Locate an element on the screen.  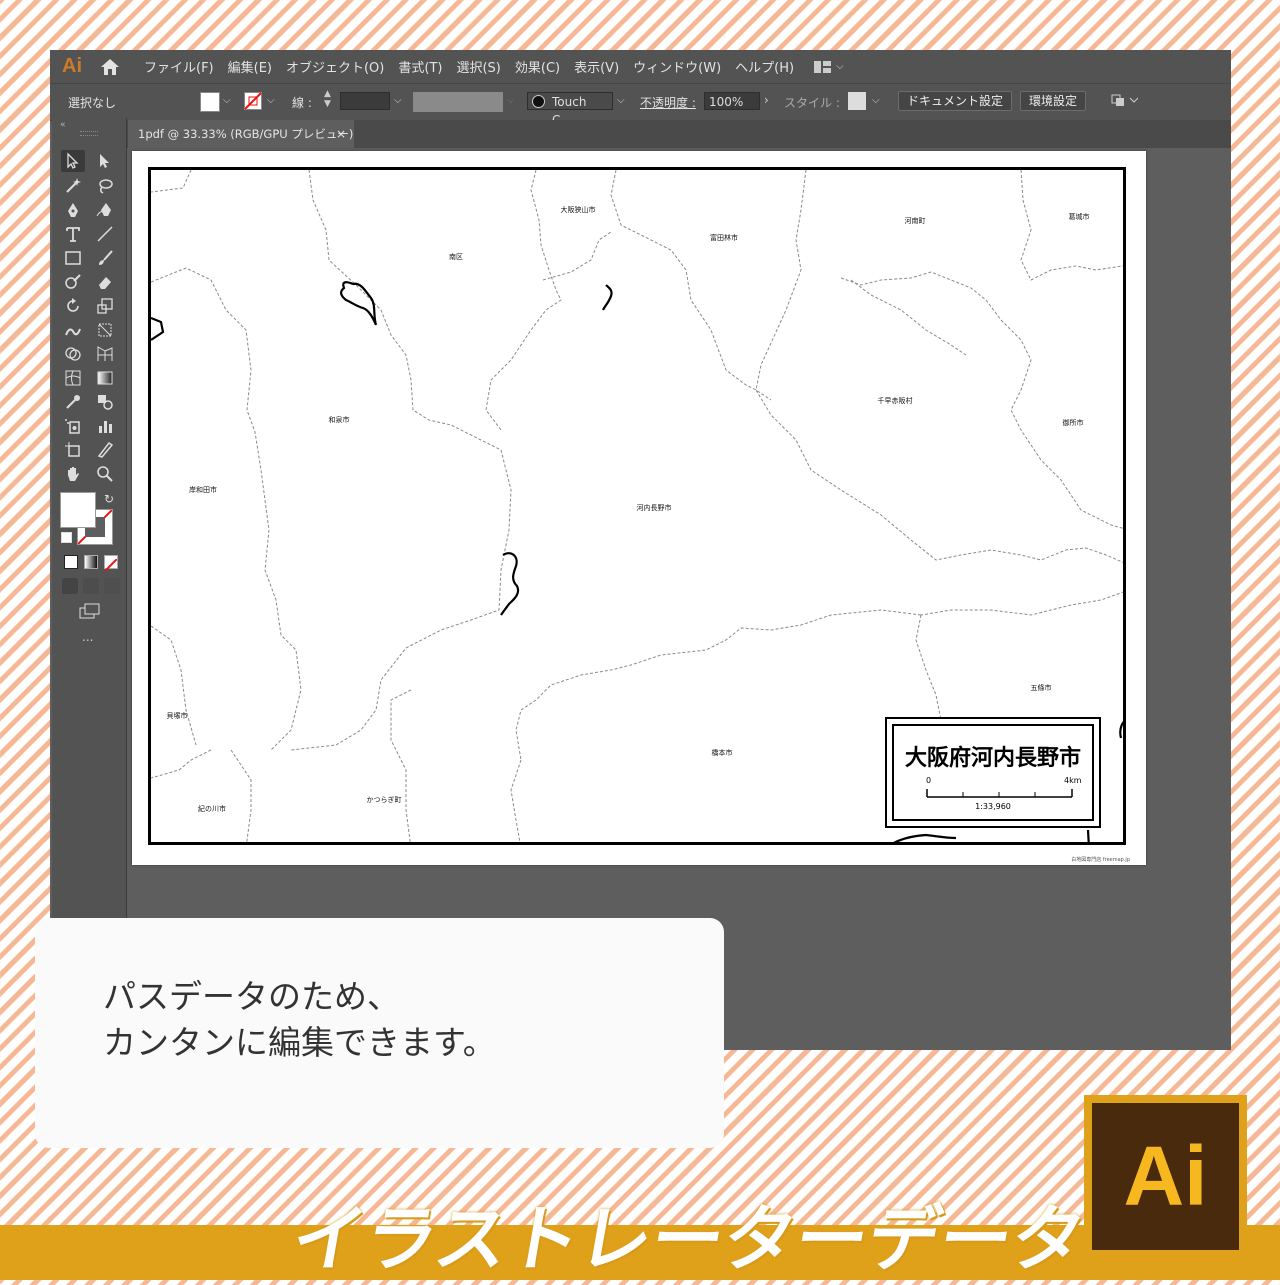
place-label: 南区 is located at coordinates (456, 257).